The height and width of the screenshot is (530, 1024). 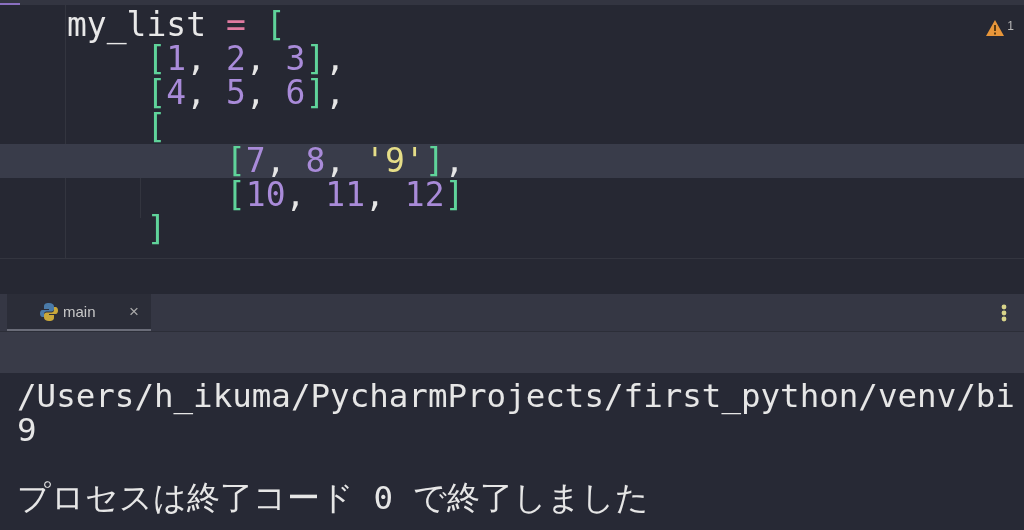 I want to click on close-tab-button: ×, so click(x=134, y=311).